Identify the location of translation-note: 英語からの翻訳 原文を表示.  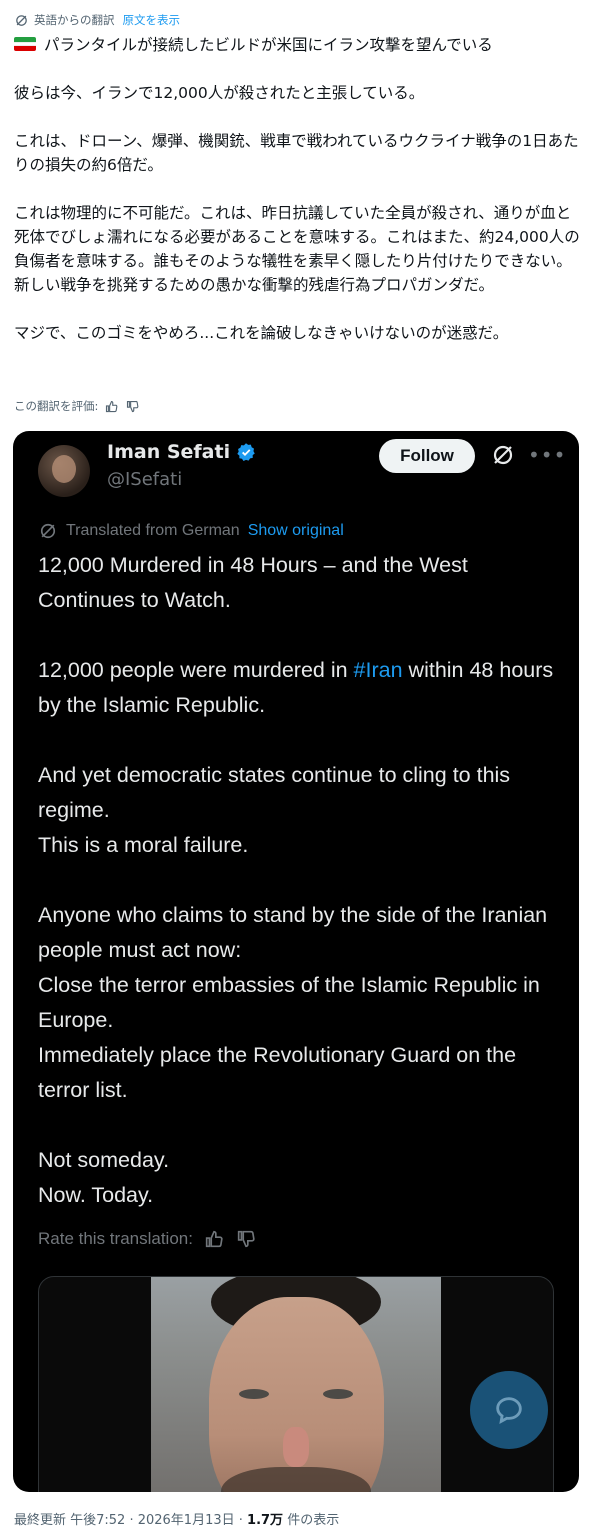
(97, 20).